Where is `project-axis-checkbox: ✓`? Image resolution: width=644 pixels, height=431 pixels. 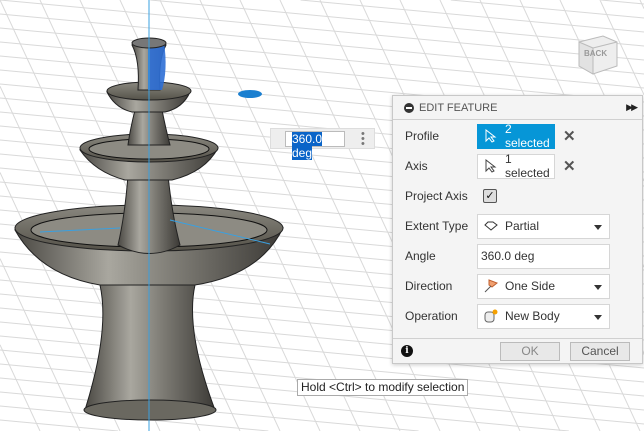 project-axis-checkbox: ✓ is located at coordinates (490, 196).